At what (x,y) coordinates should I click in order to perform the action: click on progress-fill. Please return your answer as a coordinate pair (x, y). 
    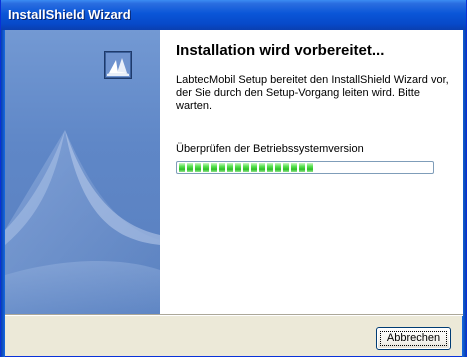
    Looking at the image, I should click on (305, 167).